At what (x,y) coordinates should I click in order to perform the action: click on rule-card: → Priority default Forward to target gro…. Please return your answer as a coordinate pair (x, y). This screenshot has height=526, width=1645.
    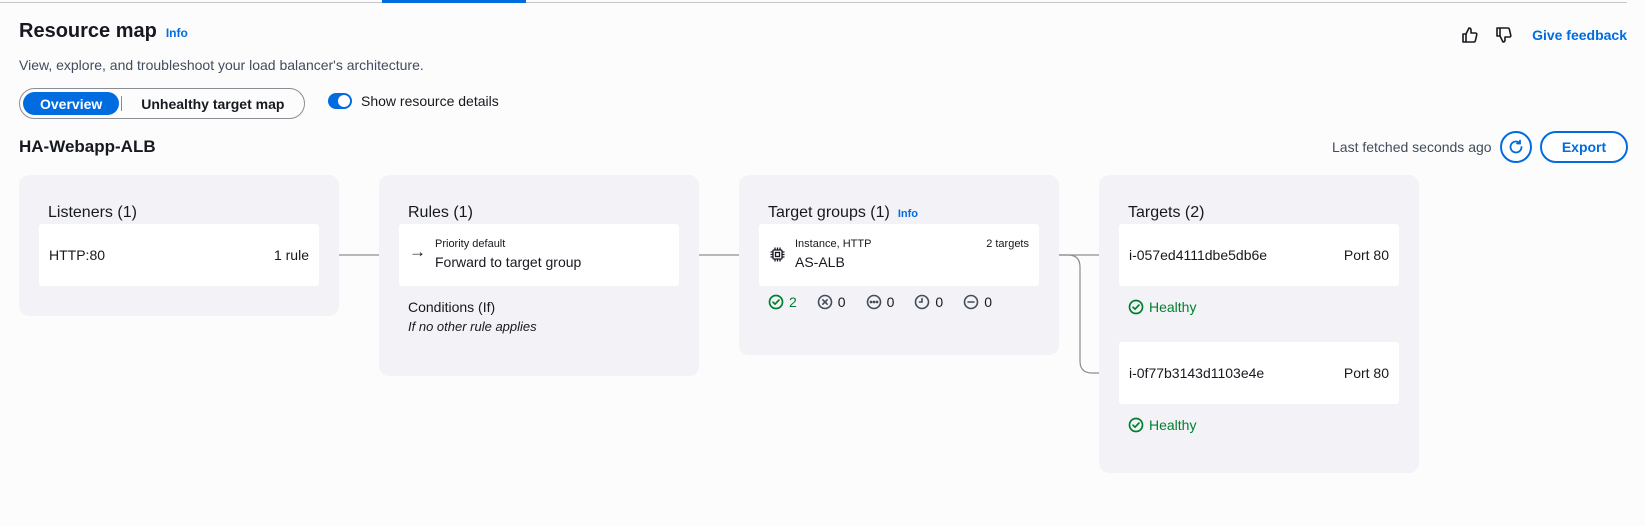
    Looking at the image, I should click on (539, 255).